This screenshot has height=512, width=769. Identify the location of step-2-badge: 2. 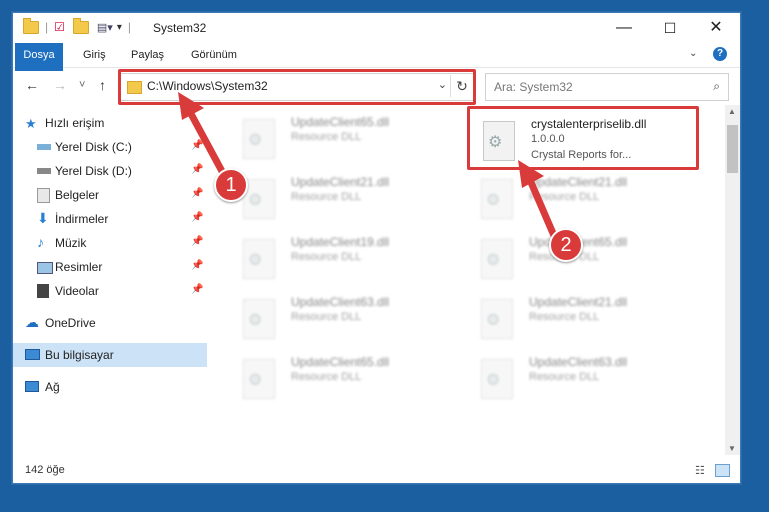
(566, 245).